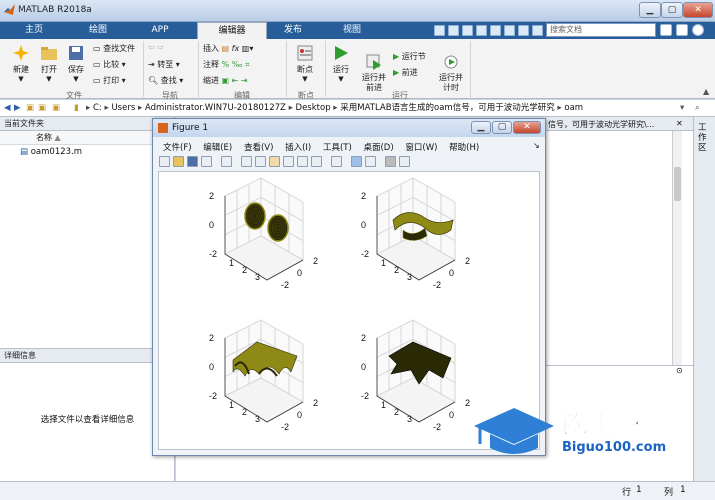  Describe the element at coordinates (409, 56) in the screenshot. I see `run-section-button: ▶ 运行节` at that location.